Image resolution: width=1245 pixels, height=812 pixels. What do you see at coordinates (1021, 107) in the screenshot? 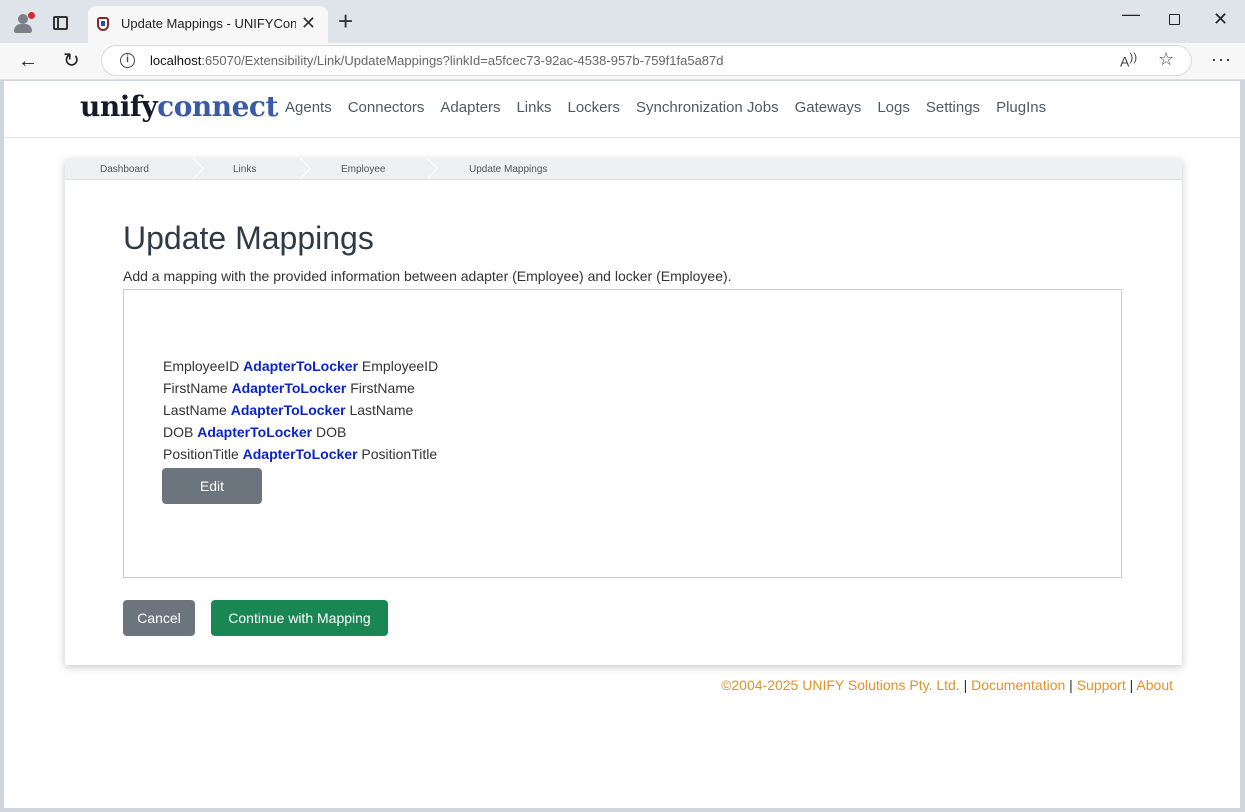
I see `nav-plugins: PlugIns` at bounding box center [1021, 107].